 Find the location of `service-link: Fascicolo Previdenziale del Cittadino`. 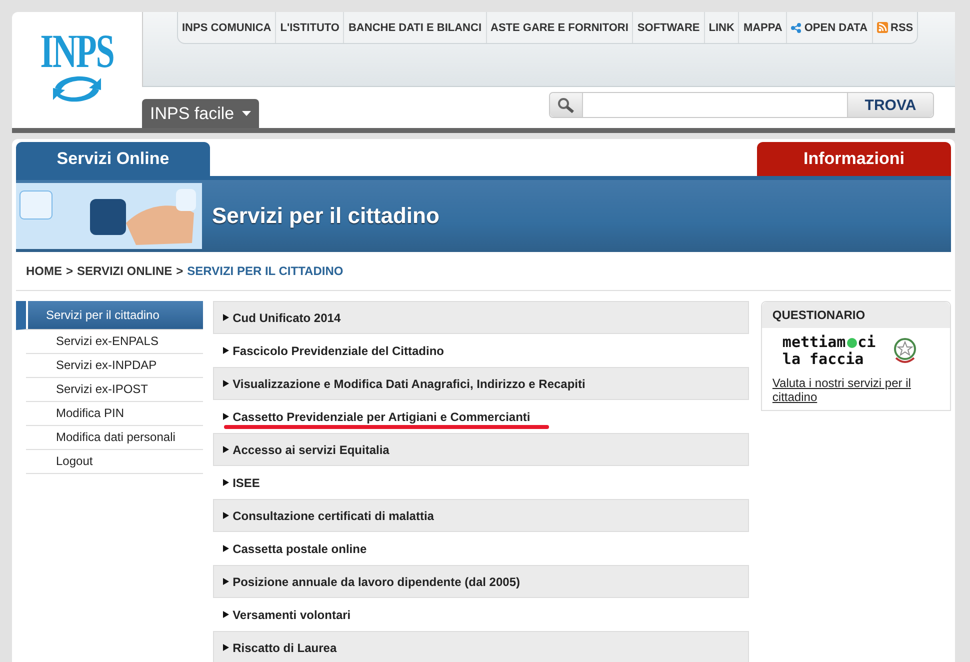

service-link: Fascicolo Previdenziale del Cittadino is located at coordinates (481, 350).